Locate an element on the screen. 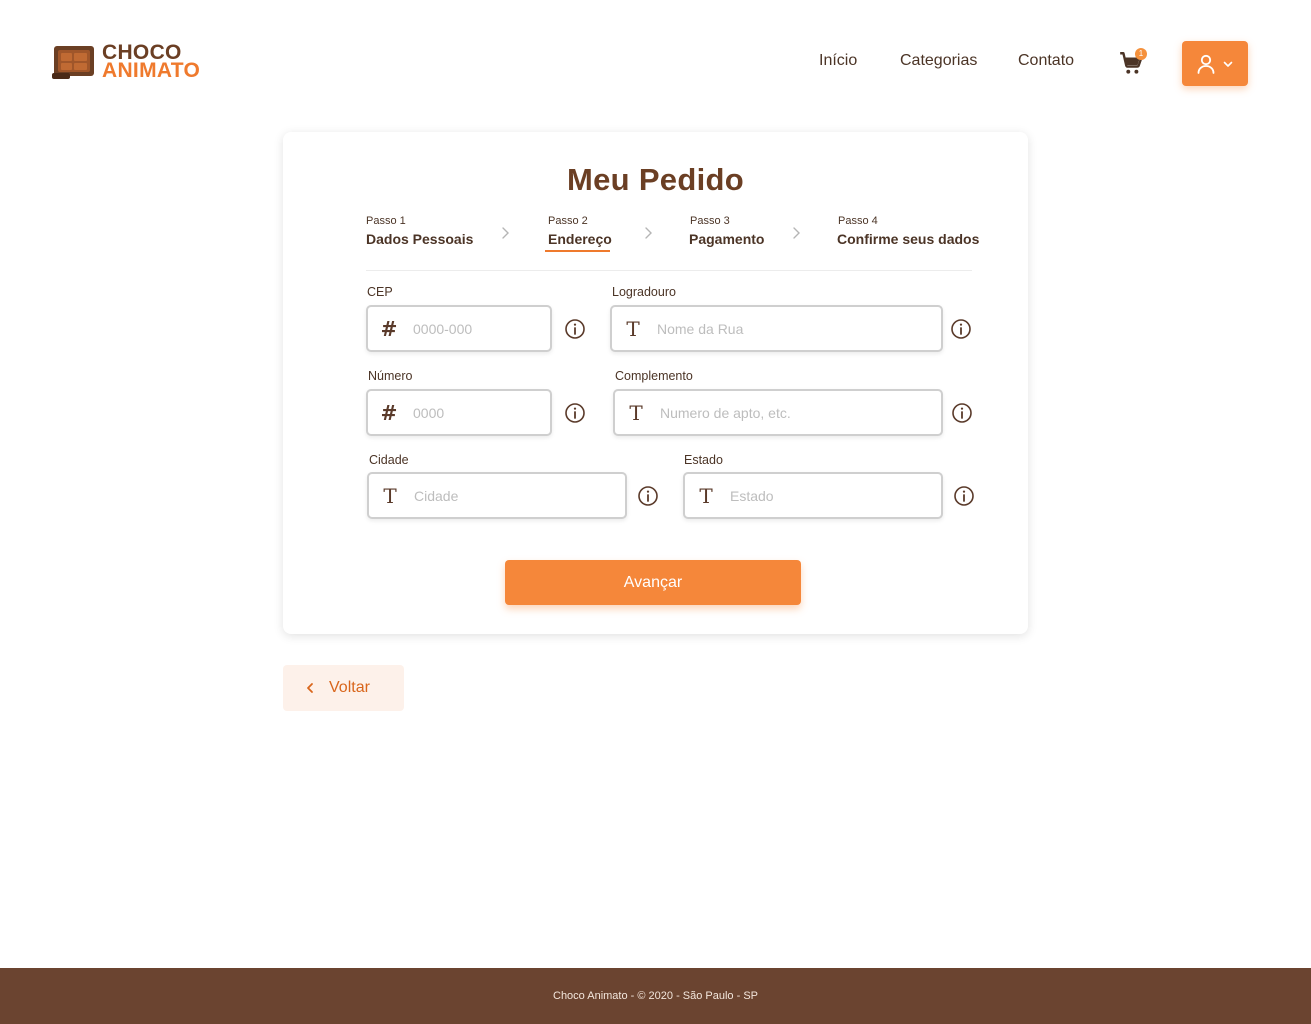 The image size is (1311, 1024). step-2-number: Passo 2 is located at coordinates (568, 221).